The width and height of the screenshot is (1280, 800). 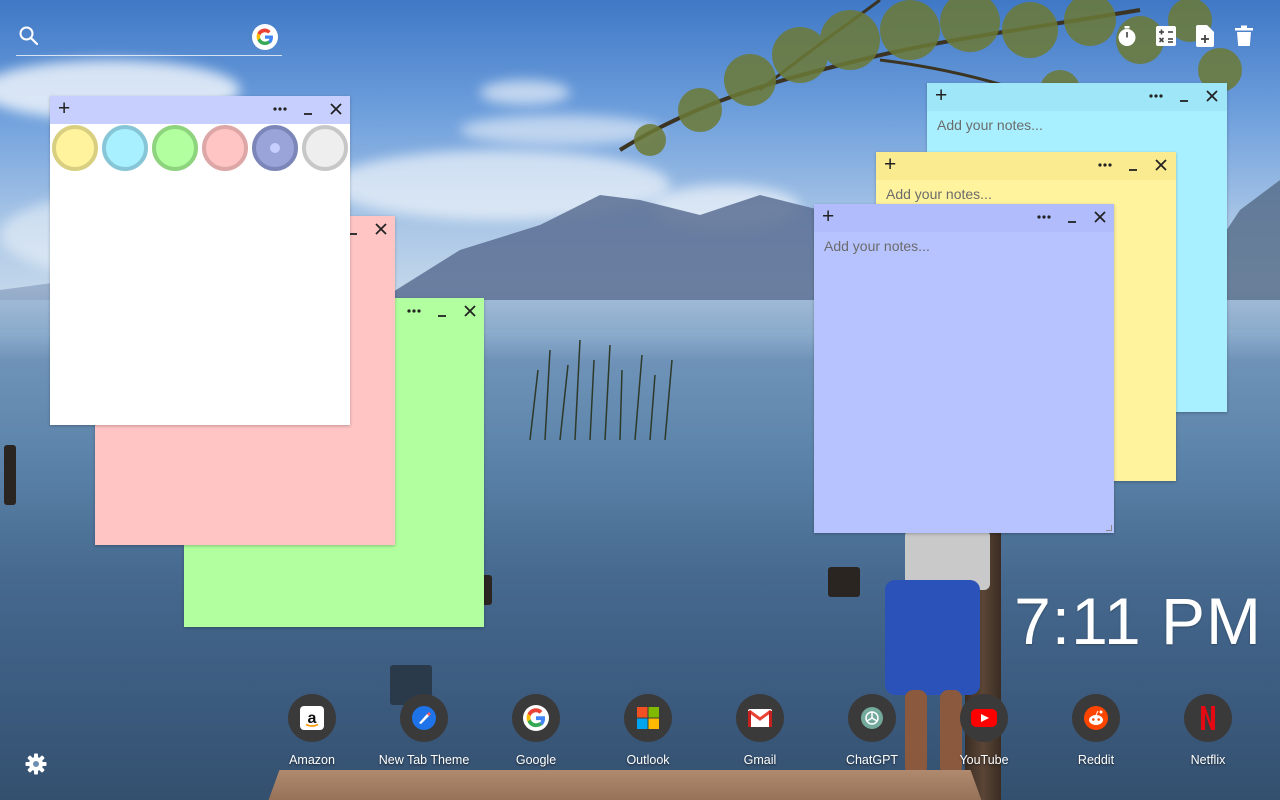 What do you see at coordinates (125, 148) in the screenshot?
I see `color-swatch-cyan` at bounding box center [125, 148].